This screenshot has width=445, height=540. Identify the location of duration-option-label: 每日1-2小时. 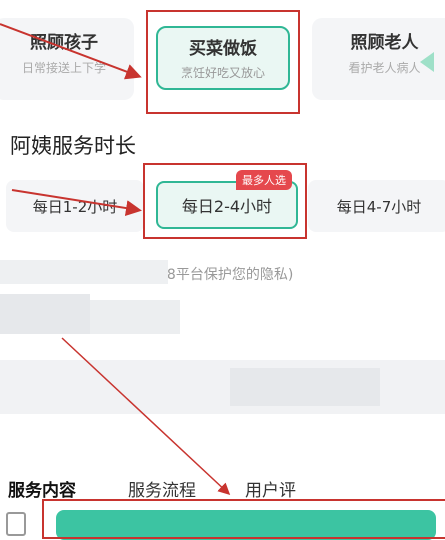
(75, 206).